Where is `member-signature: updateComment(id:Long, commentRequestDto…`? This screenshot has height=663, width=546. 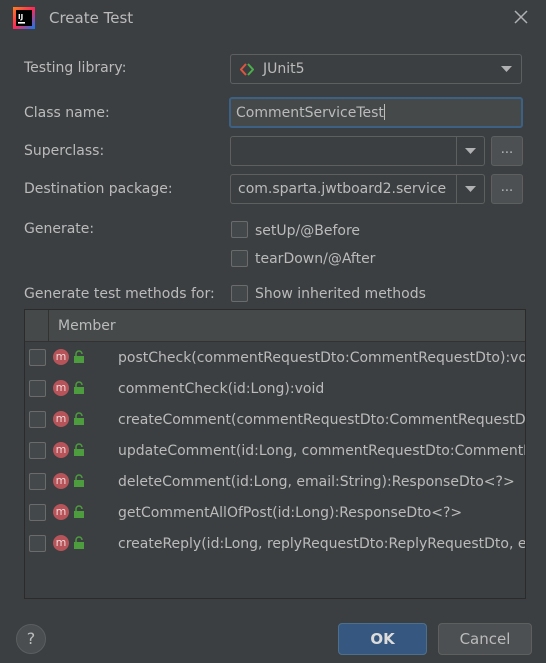
member-signature: updateComment(id:Long, commentRequestDto… is located at coordinates (322, 451).